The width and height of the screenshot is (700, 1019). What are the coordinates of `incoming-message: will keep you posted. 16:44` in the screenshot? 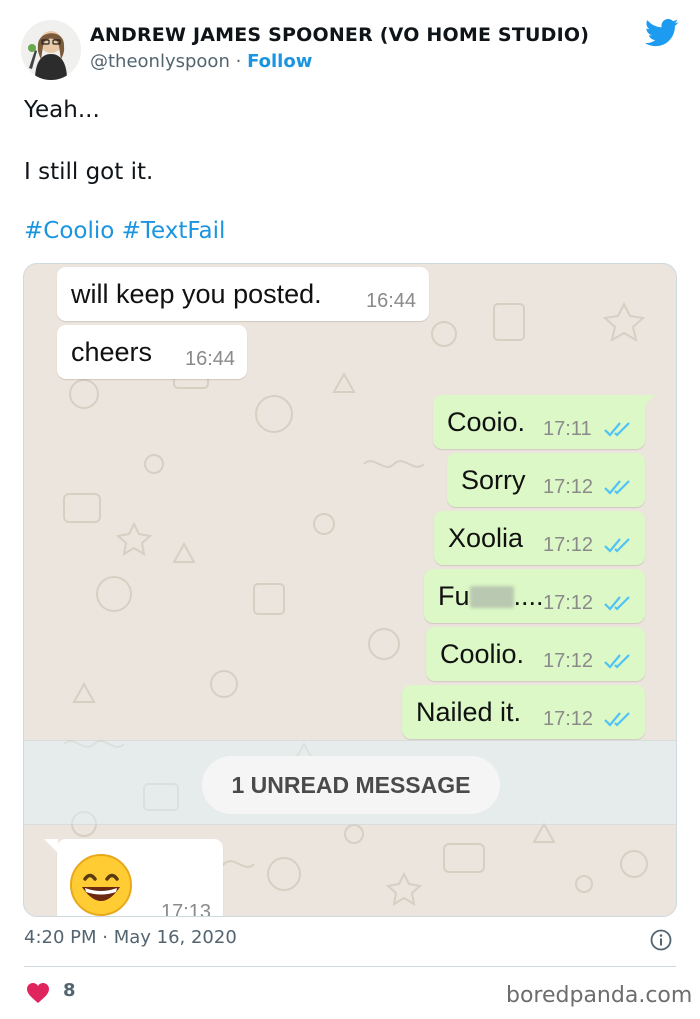 It's located at (243, 294).